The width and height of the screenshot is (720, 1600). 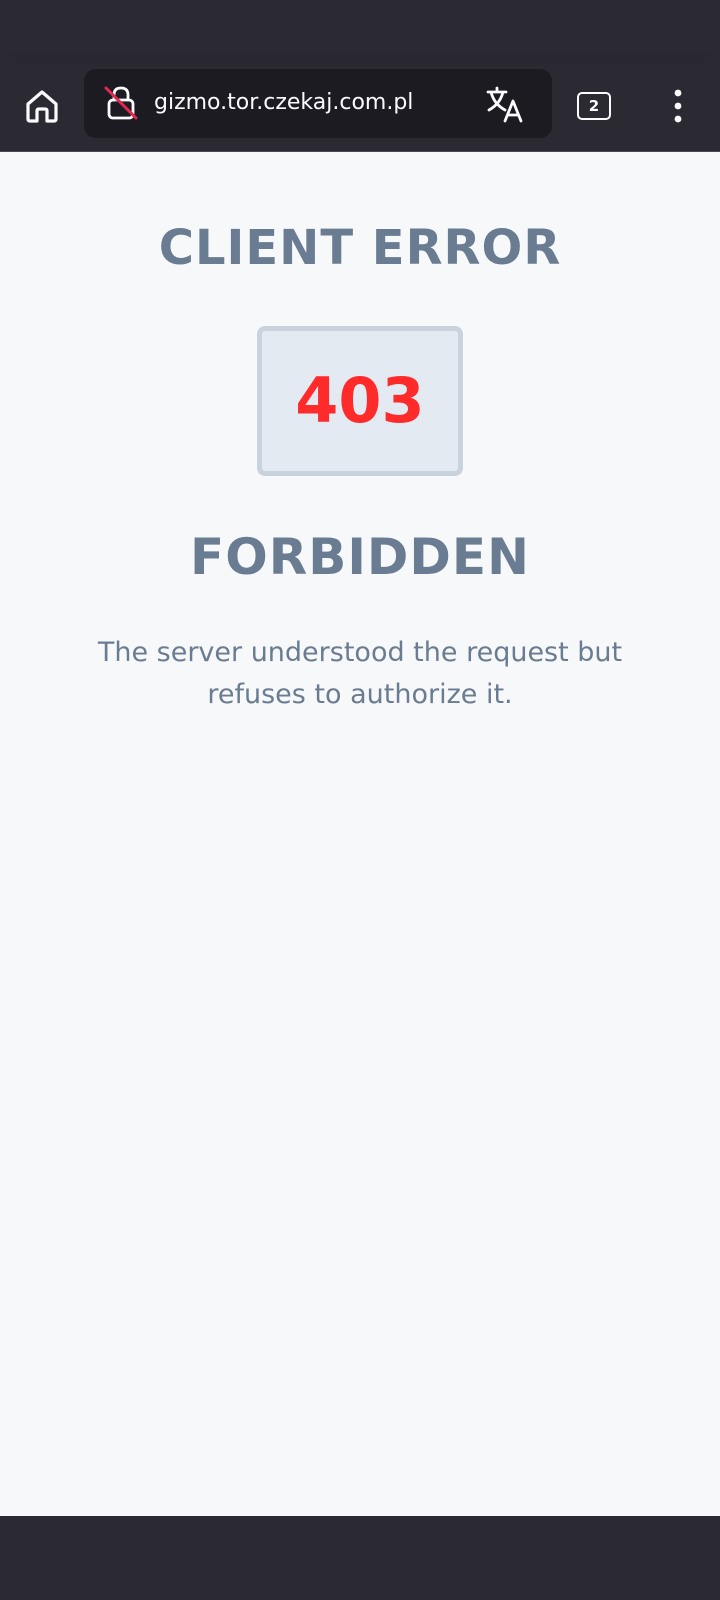 I want to click on browser-toolbar: gizmo.tor.czekaj.com.pl 2, so click(x=360, y=107).